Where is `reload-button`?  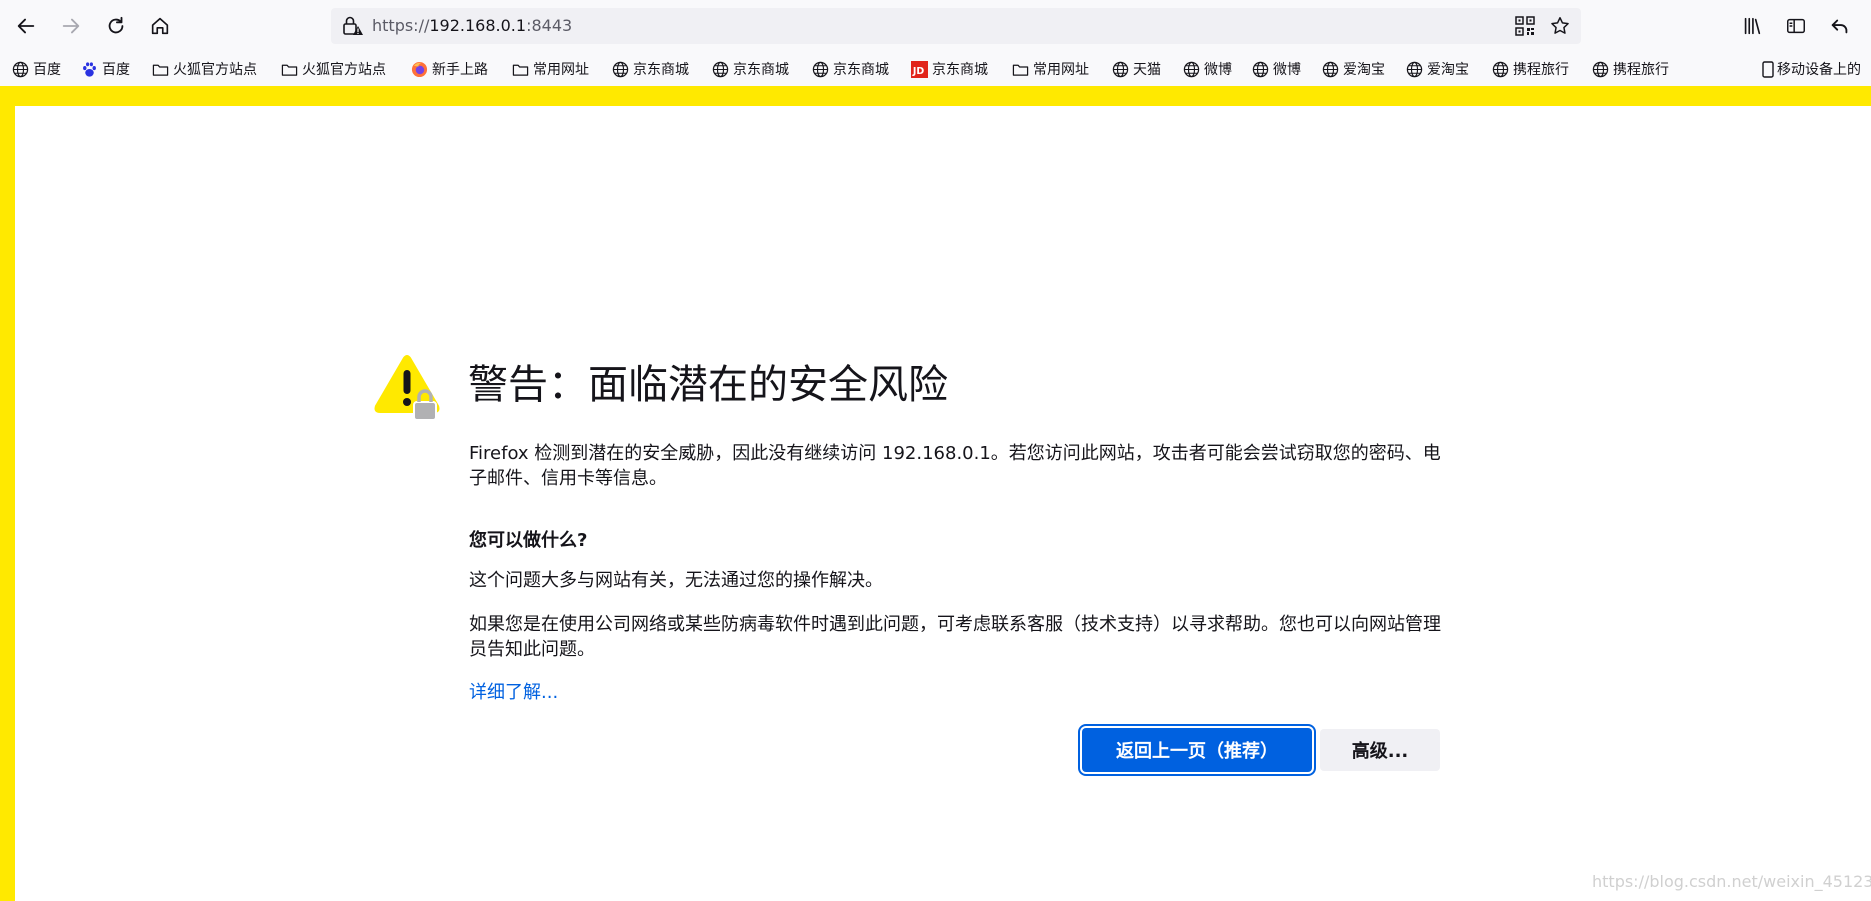
reload-button is located at coordinates (116, 26).